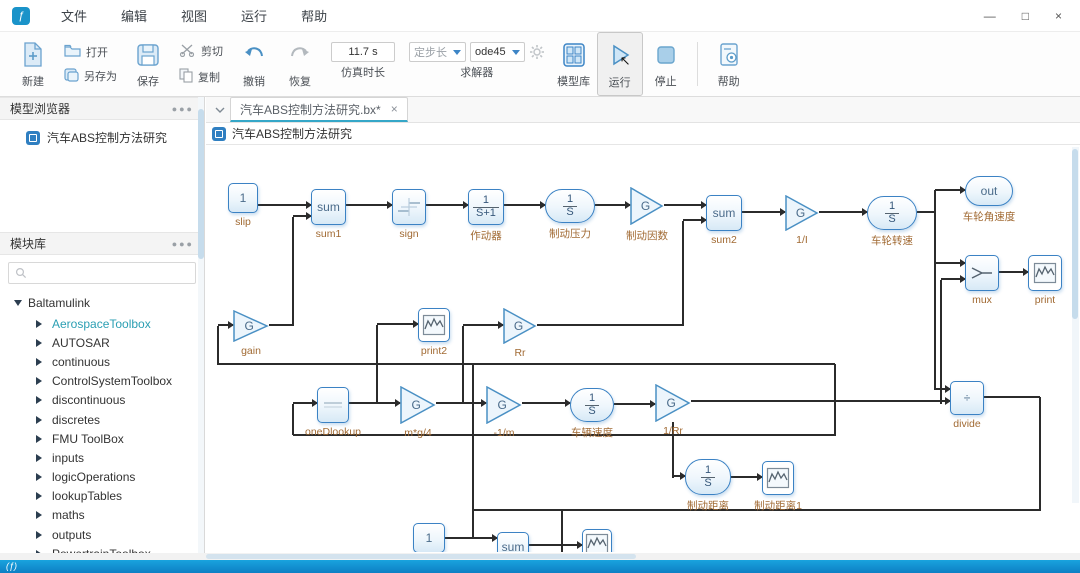 Image resolution: width=1080 pixels, height=573 pixels. Describe the element at coordinates (194, 16) in the screenshot. I see `menu-视图: 视图` at that location.